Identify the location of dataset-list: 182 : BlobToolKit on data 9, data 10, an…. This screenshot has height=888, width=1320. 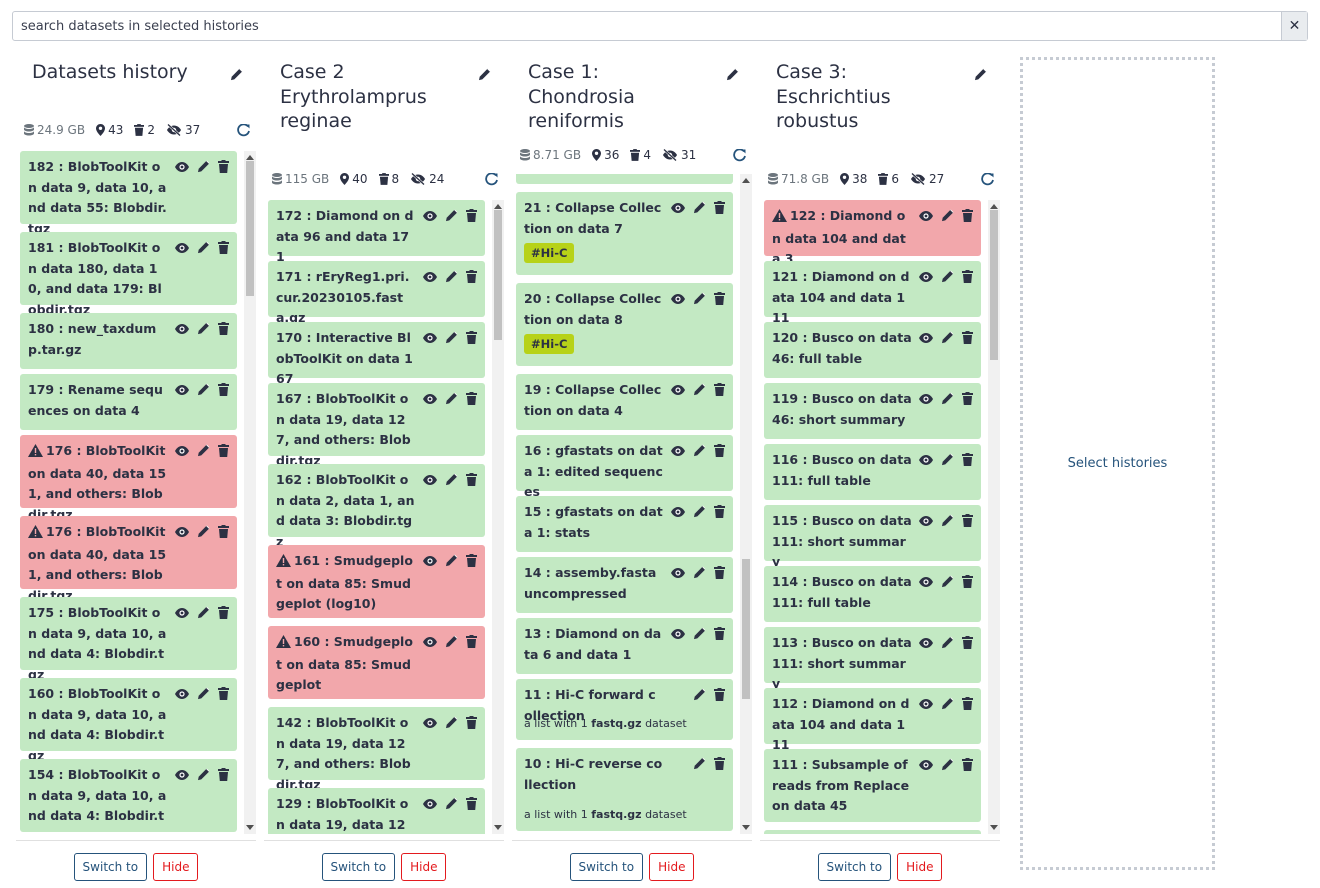
(138, 492).